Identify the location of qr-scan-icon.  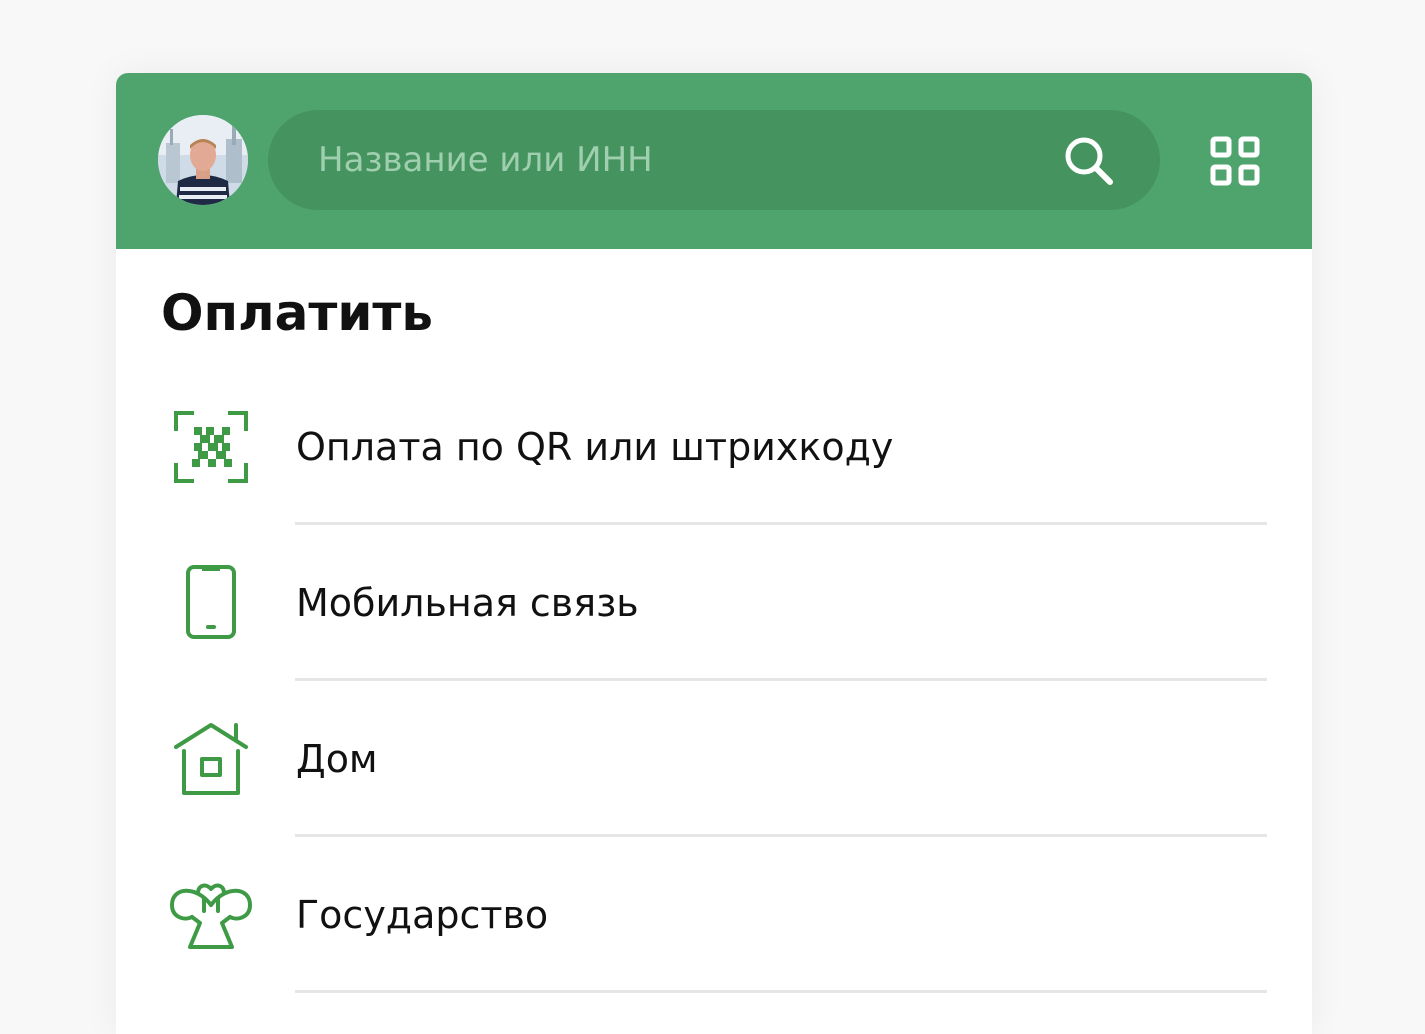
(211, 447).